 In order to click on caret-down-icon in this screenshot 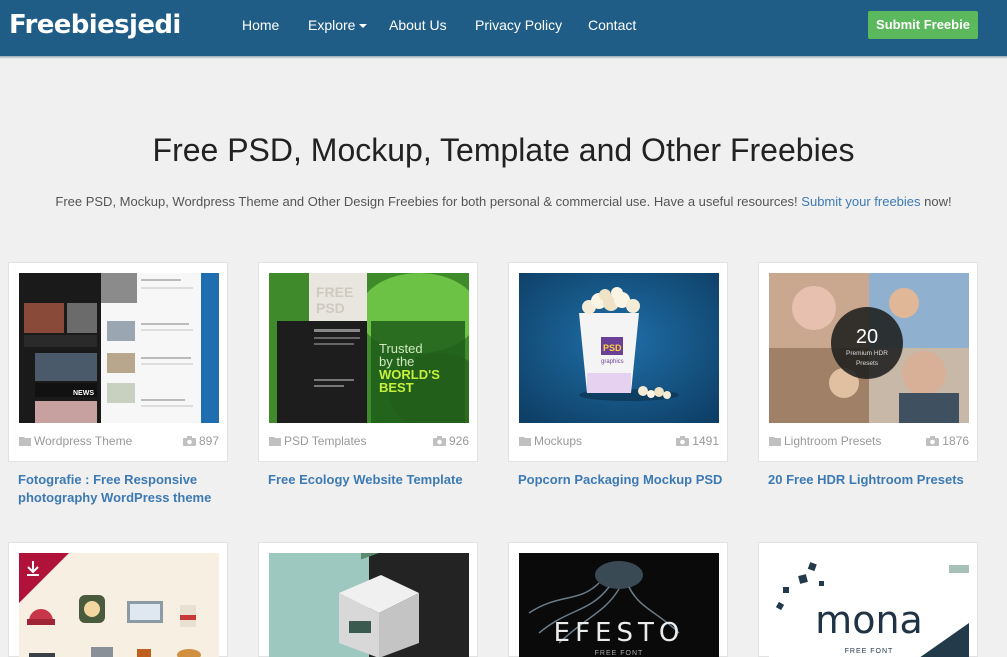, I will do `click(363, 26)`.